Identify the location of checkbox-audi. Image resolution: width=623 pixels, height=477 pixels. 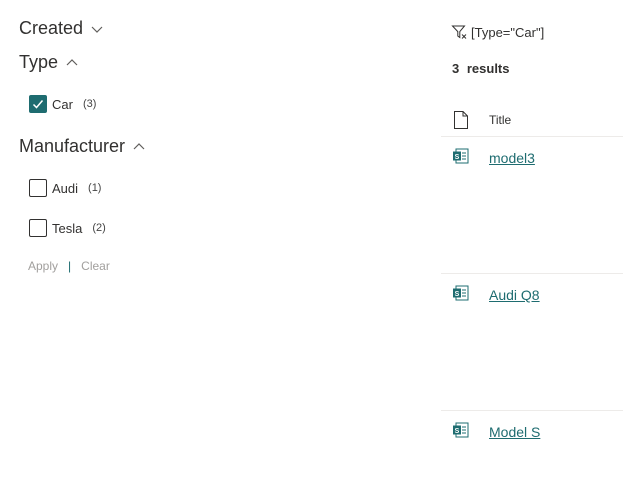
(38, 188).